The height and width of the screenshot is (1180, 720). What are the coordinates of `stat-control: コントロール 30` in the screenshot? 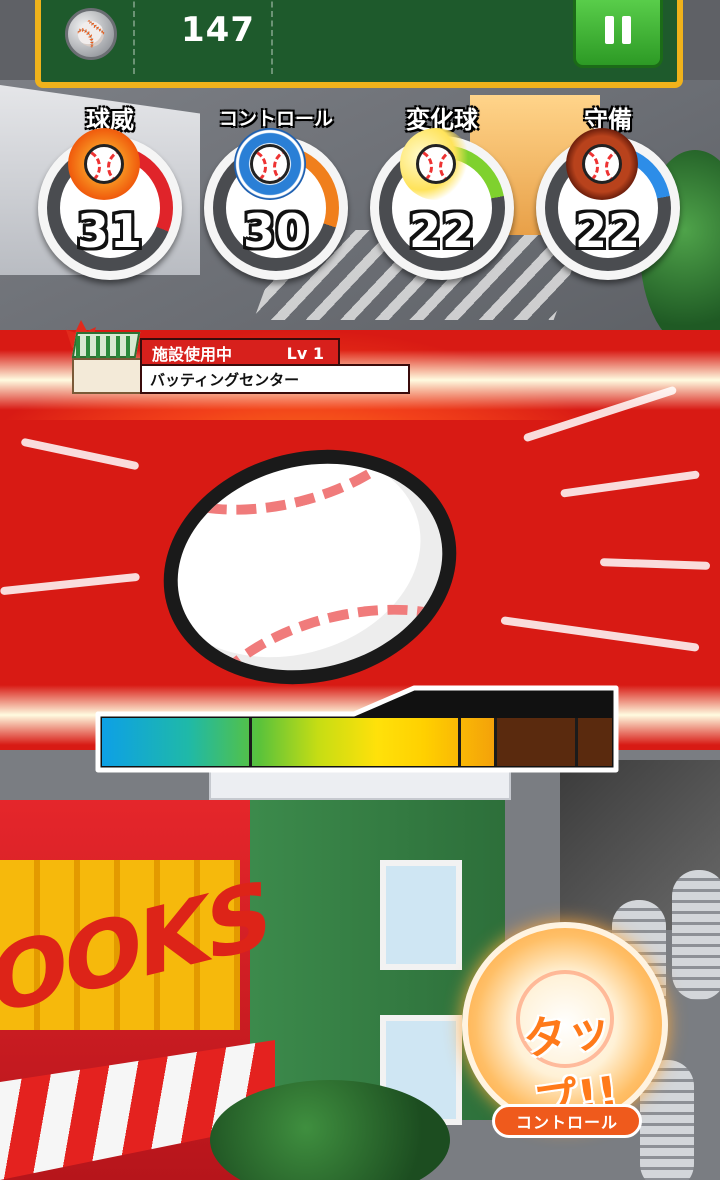 It's located at (276, 195).